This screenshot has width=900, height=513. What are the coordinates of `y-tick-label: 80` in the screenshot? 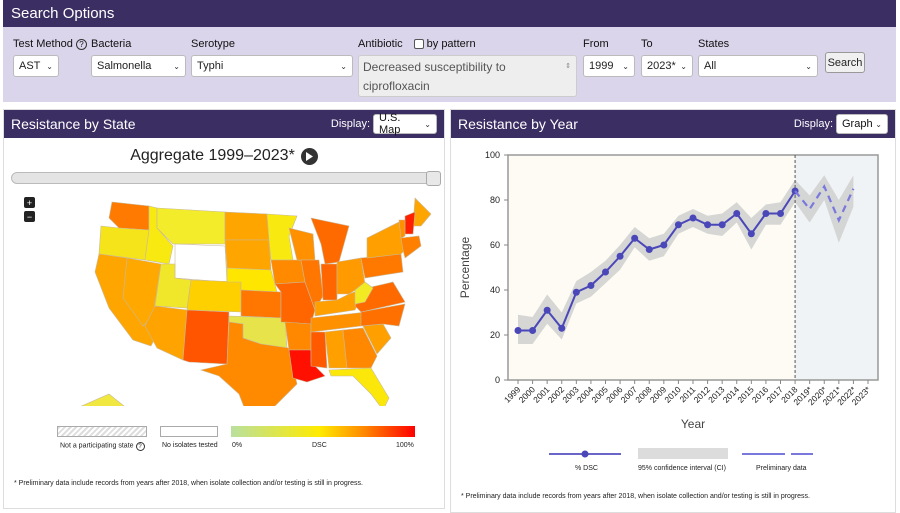 It's located at (495, 200).